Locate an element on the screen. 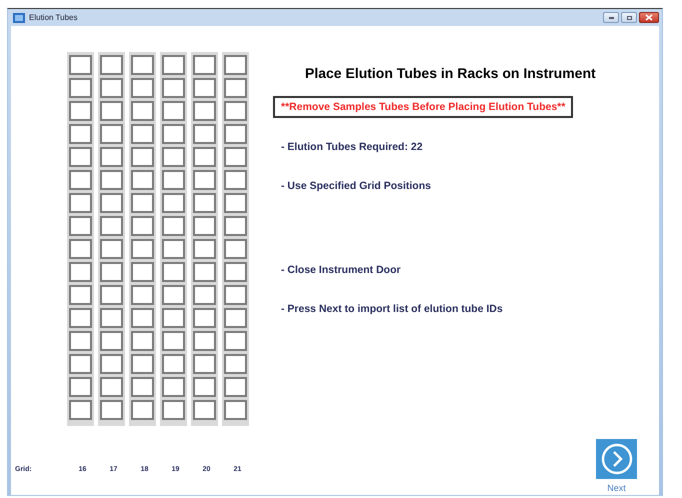 The height and width of the screenshot is (498, 682). maximize-button is located at coordinates (629, 17).